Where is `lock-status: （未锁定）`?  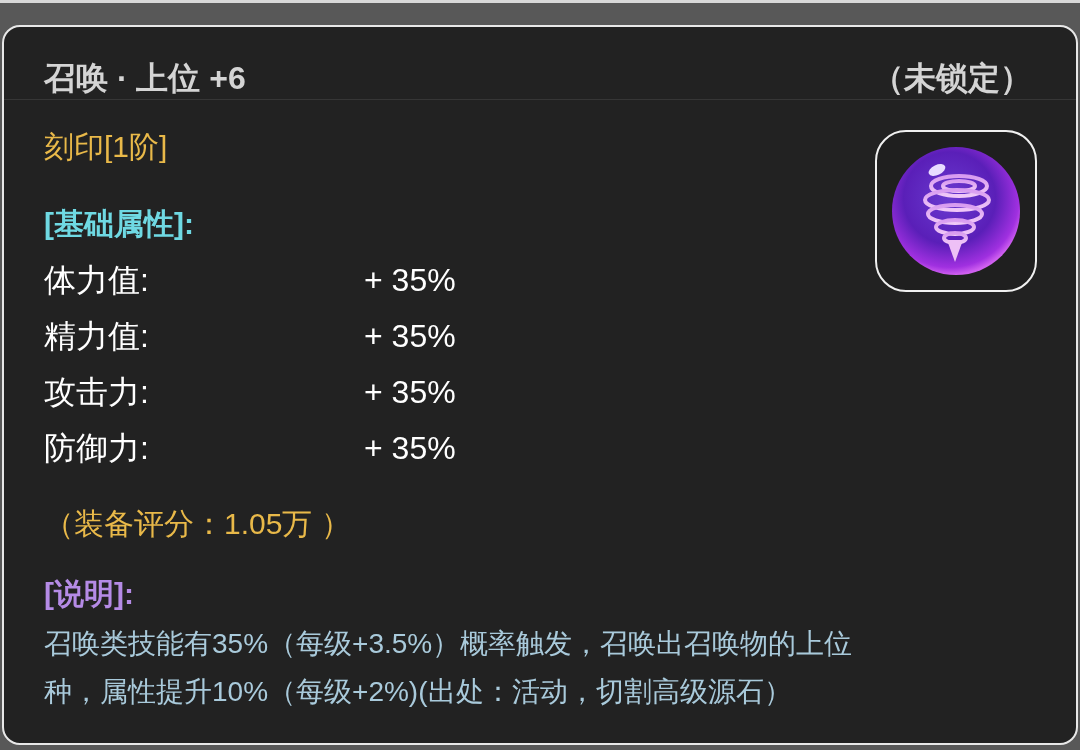
lock-status: （未锁定） is located at coordinates (952, 78).